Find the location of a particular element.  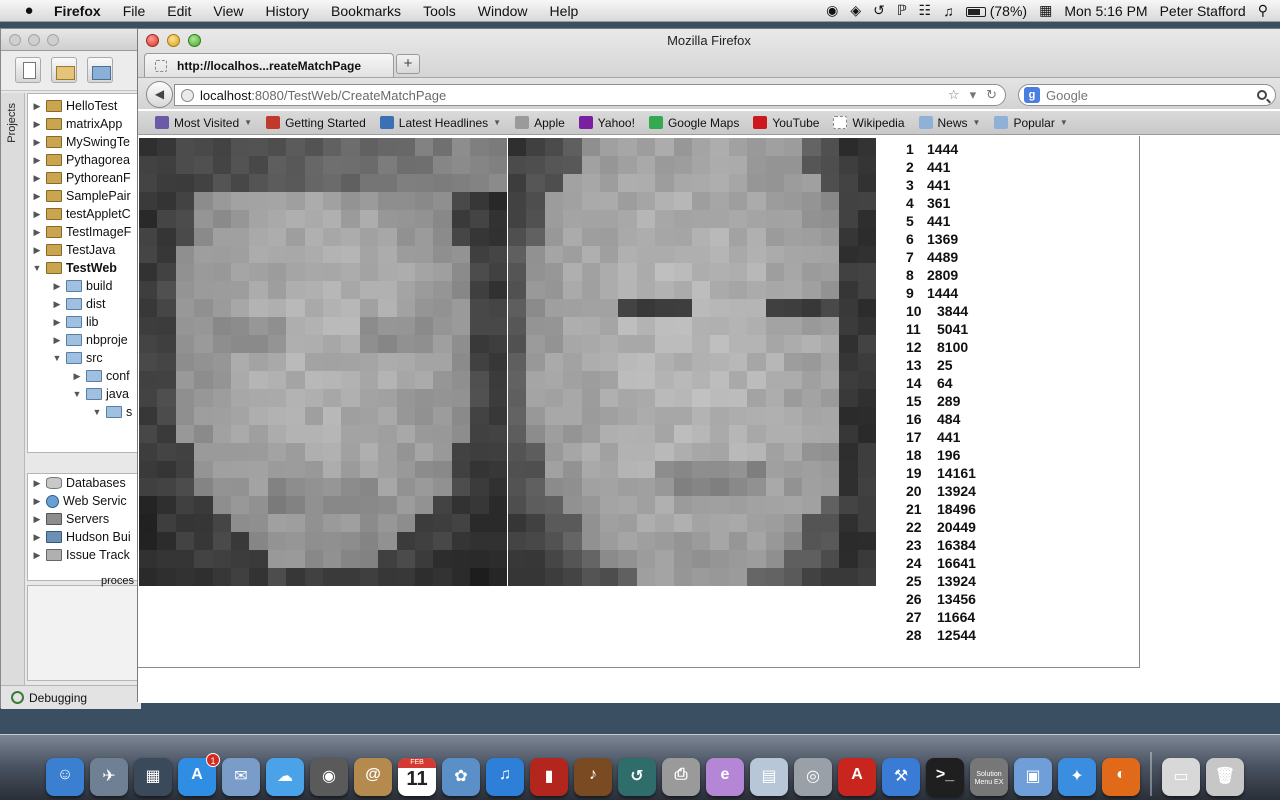

iphoto-icon: ✿ is located at coordinates (461, 777).